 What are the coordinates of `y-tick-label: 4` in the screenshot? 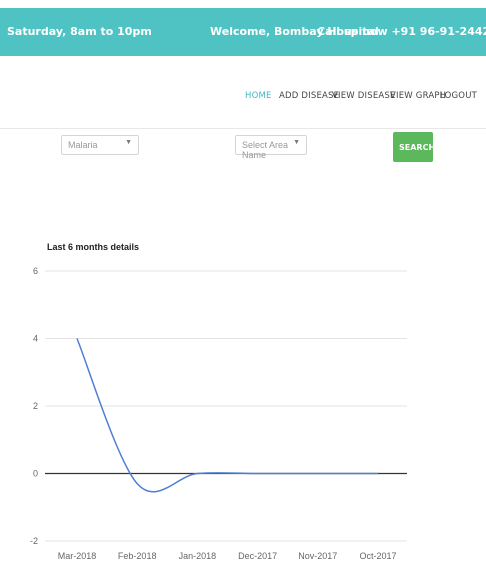 It's located at (35, 339).